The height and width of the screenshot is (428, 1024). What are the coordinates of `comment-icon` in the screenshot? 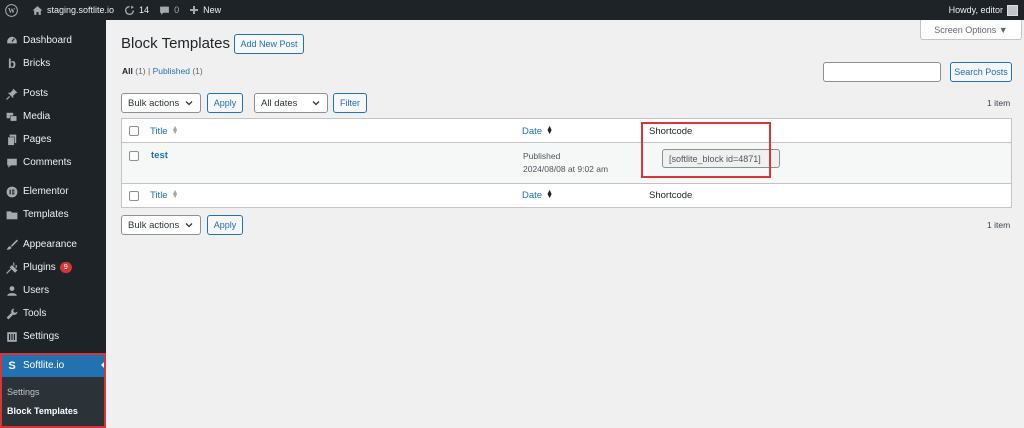 It's located at (12, 163).